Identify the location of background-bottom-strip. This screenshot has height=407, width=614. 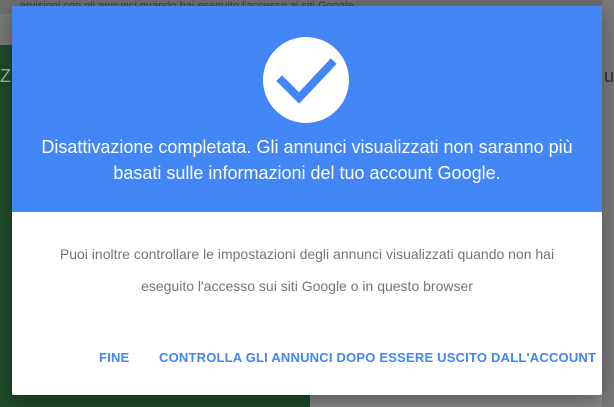
(462, 401).